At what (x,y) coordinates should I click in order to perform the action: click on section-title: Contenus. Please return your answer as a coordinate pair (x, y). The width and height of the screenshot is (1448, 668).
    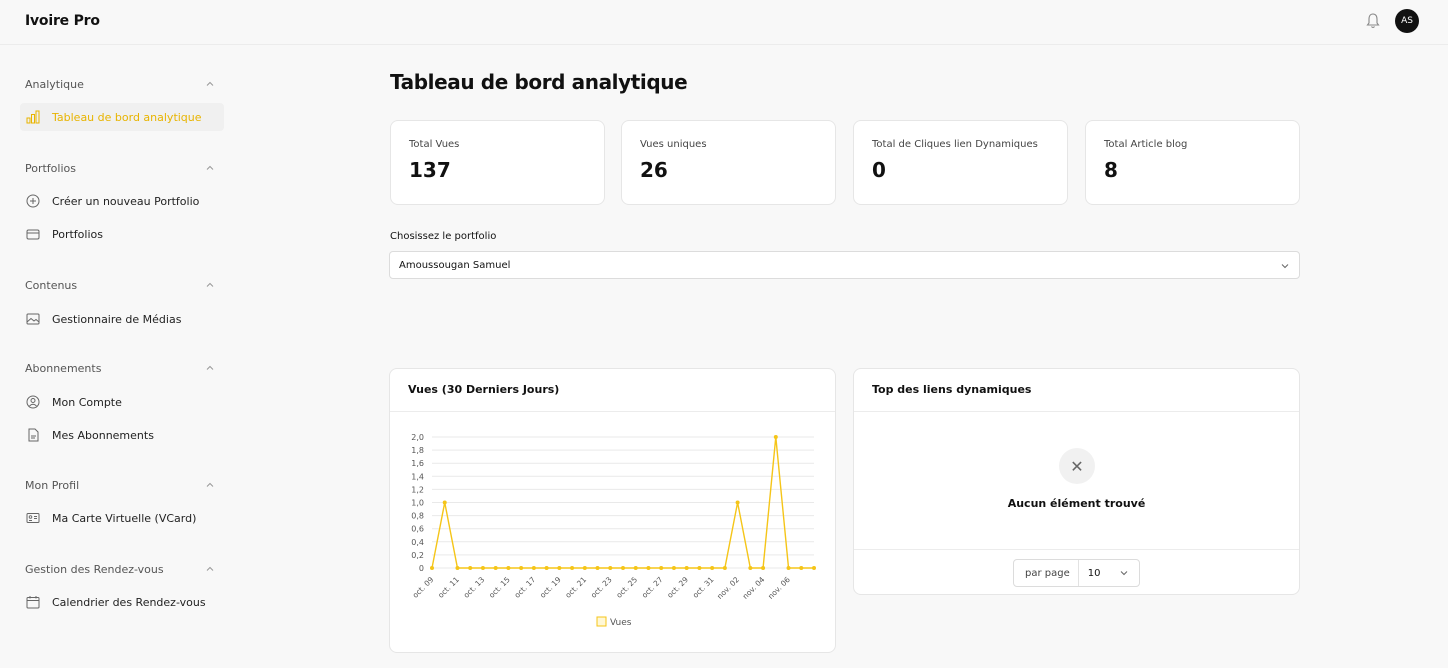
    Looking at the image, I should click on (51, 285).